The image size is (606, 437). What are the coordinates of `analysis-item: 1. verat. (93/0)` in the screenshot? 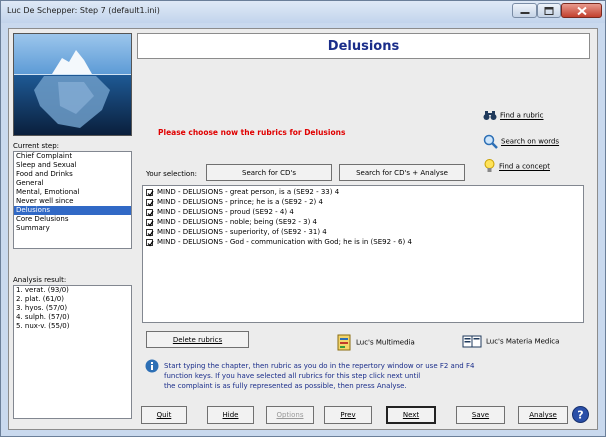 It's located at (72, 290).